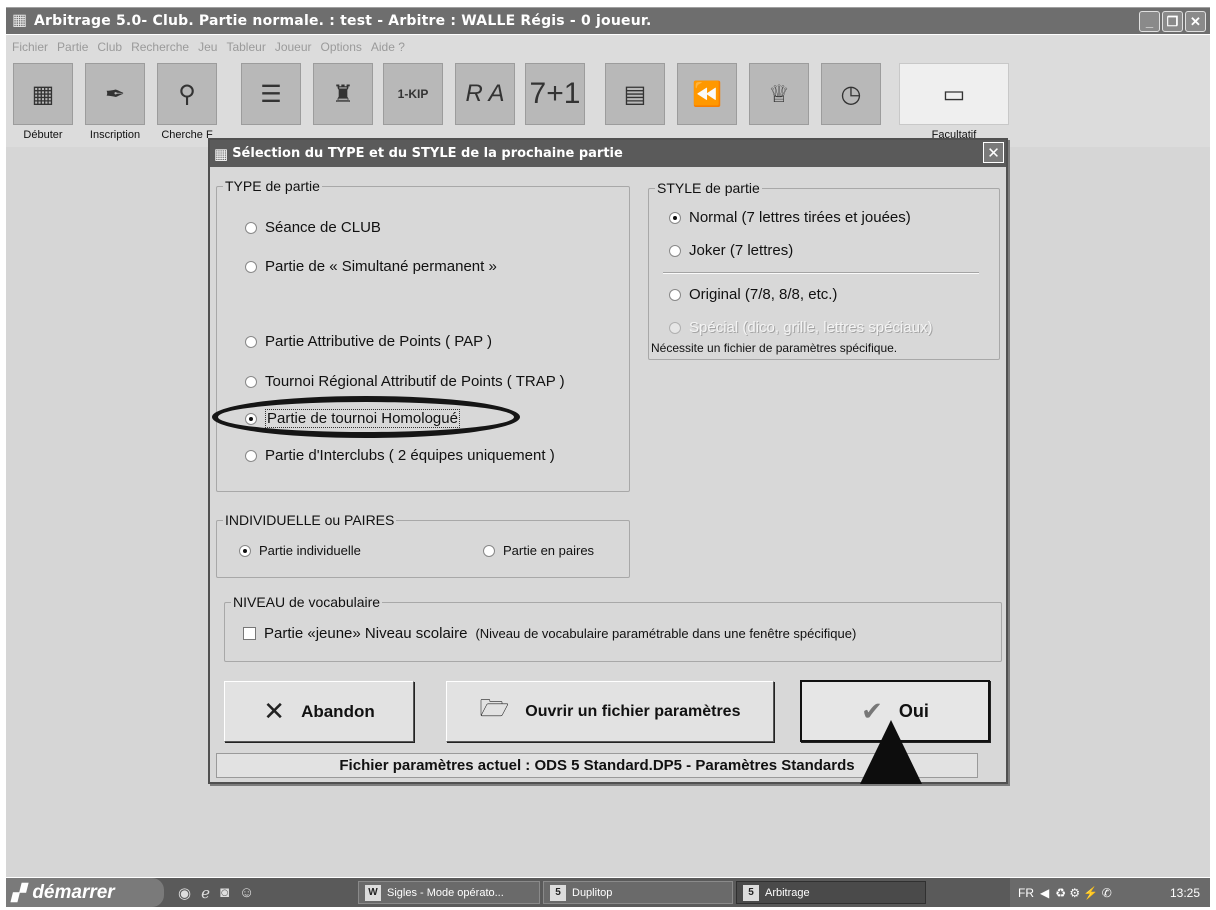 This screenshot has width=1216, height=910. What do you see at coordinates (821, 273) in the screenshot?
I see `divider` at bounding box center [821, 273].